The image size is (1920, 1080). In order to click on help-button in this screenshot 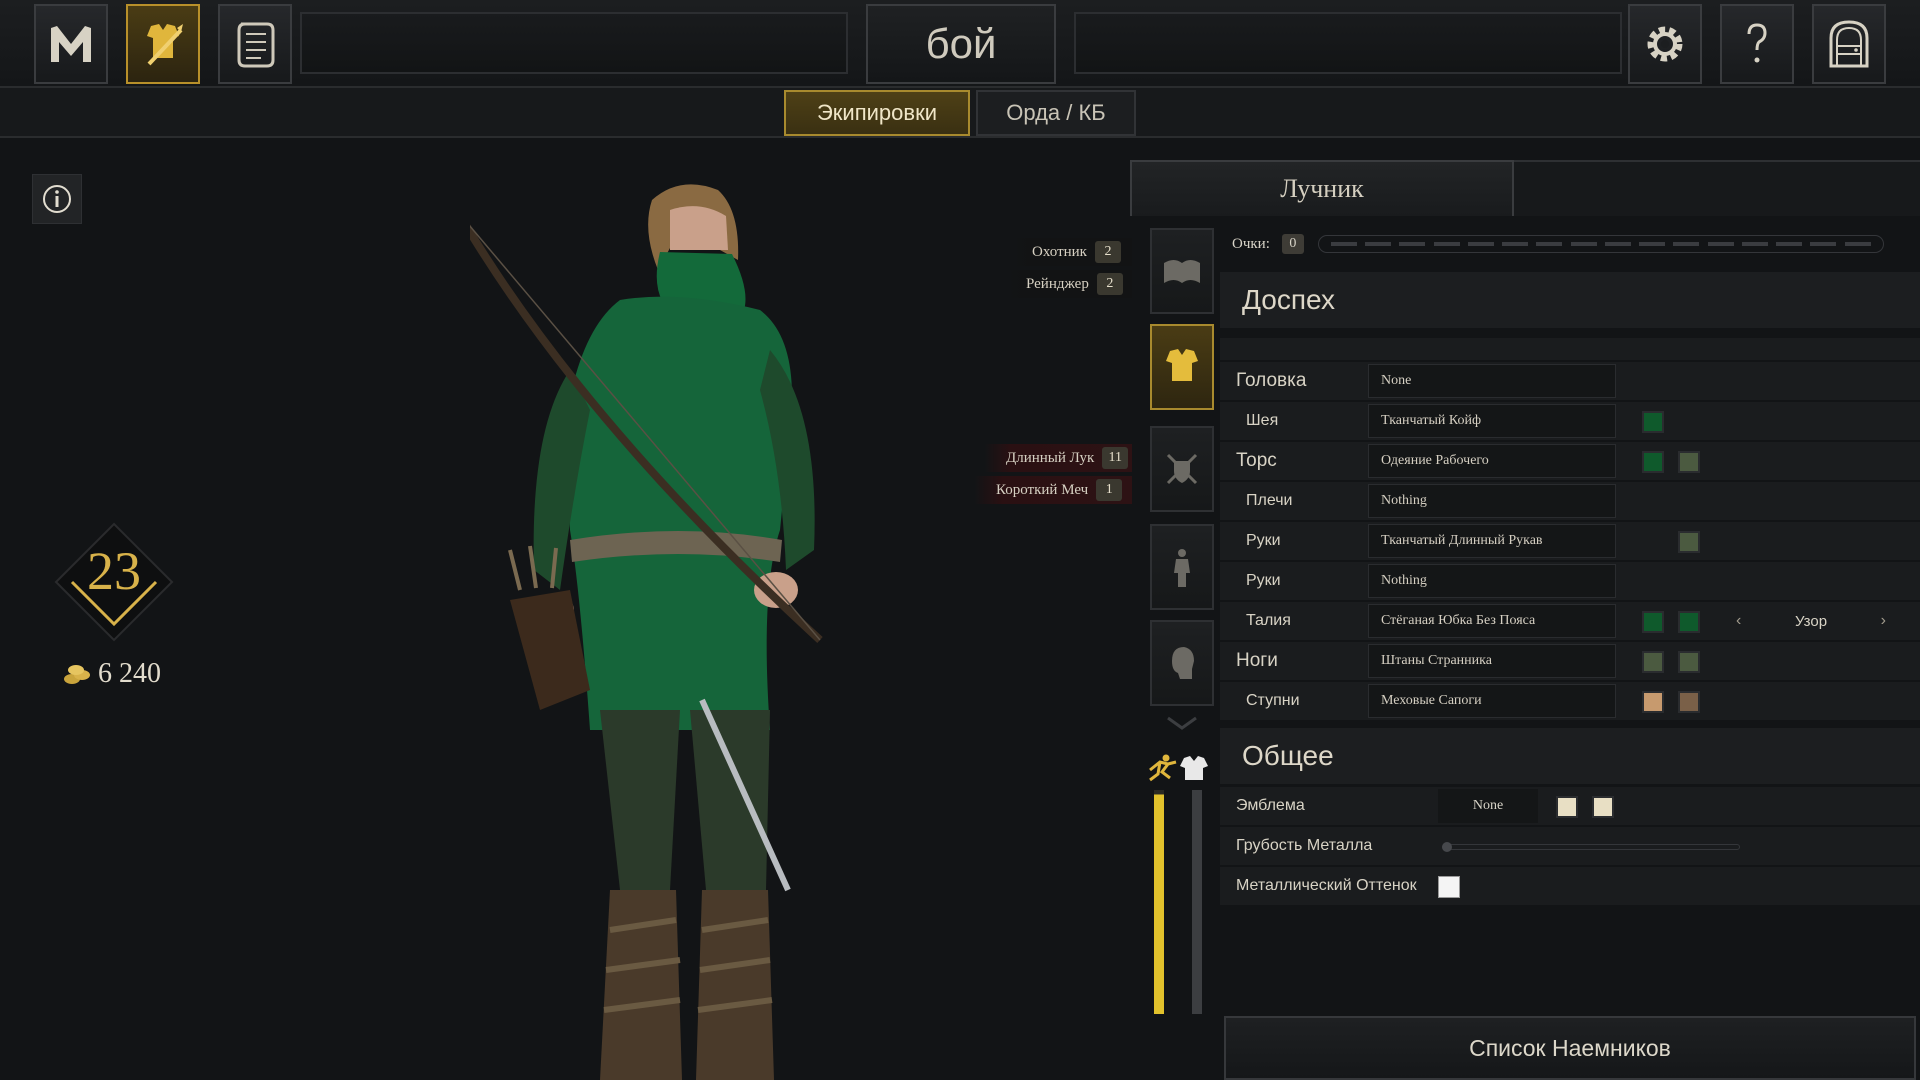, I will do `click(1757, 44)`.